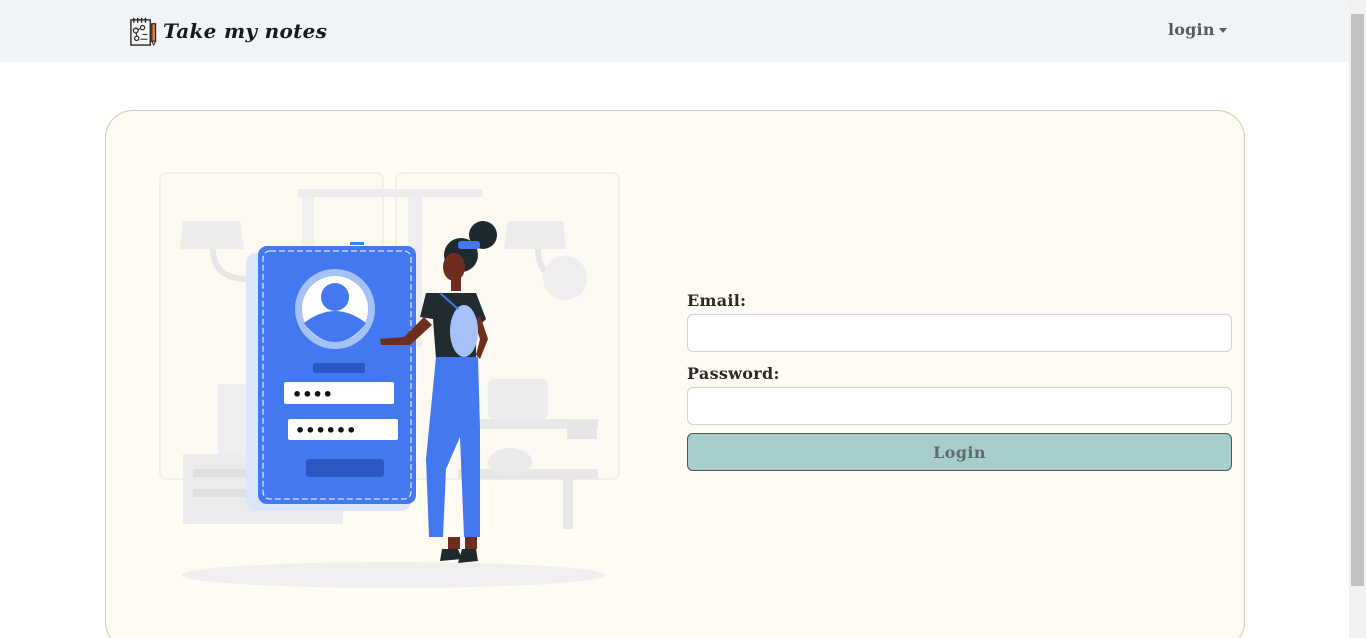 This screenshot has width=1366, height=638. I want to click on login-dropdown: login, so click(1197, 29).